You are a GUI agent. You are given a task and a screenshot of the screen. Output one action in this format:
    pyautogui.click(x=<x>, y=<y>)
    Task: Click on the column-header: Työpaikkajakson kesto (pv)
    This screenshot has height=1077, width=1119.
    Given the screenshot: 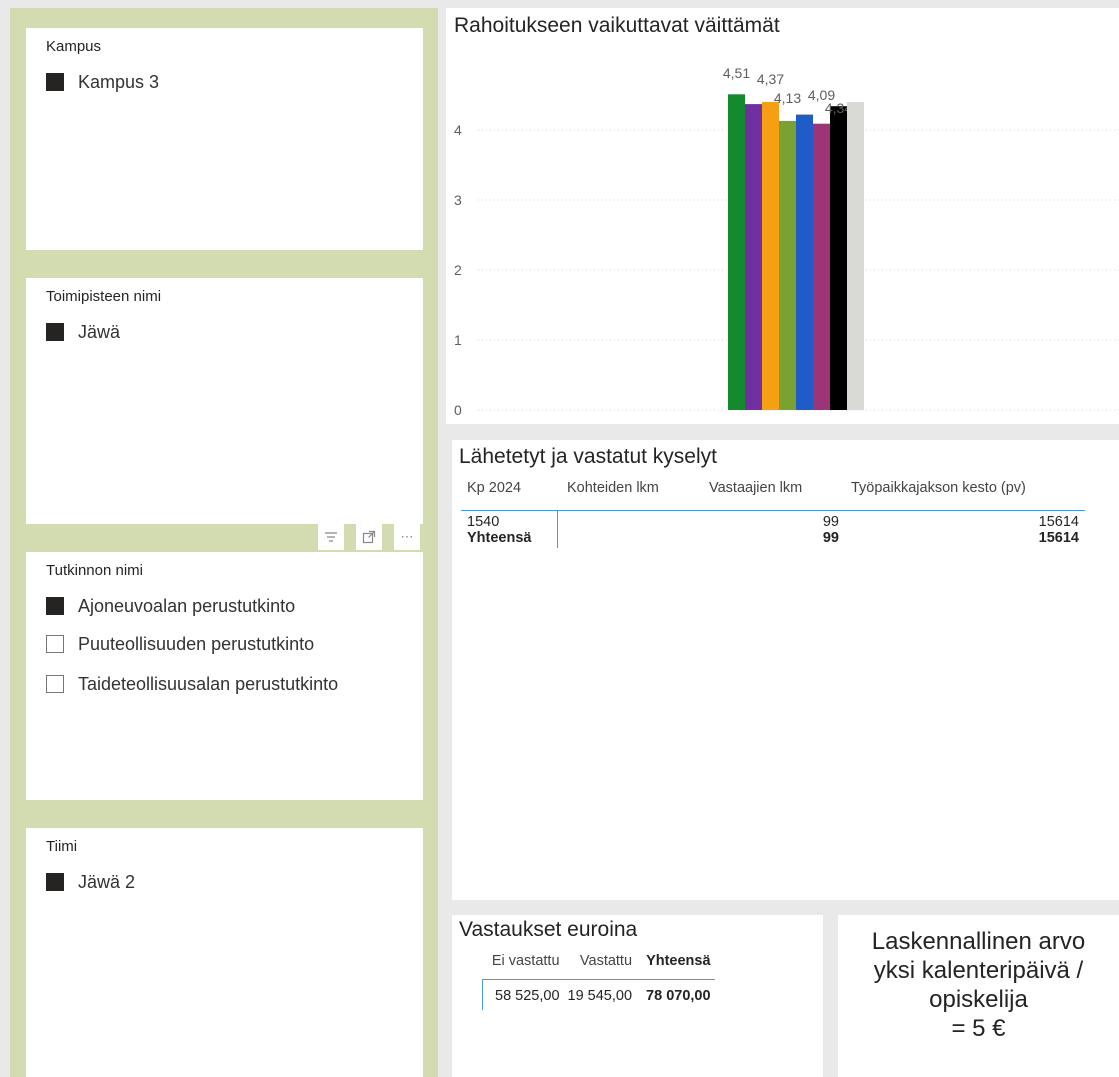 What is the action you would take?
    pyautogui.click(x=965, y=494)
    